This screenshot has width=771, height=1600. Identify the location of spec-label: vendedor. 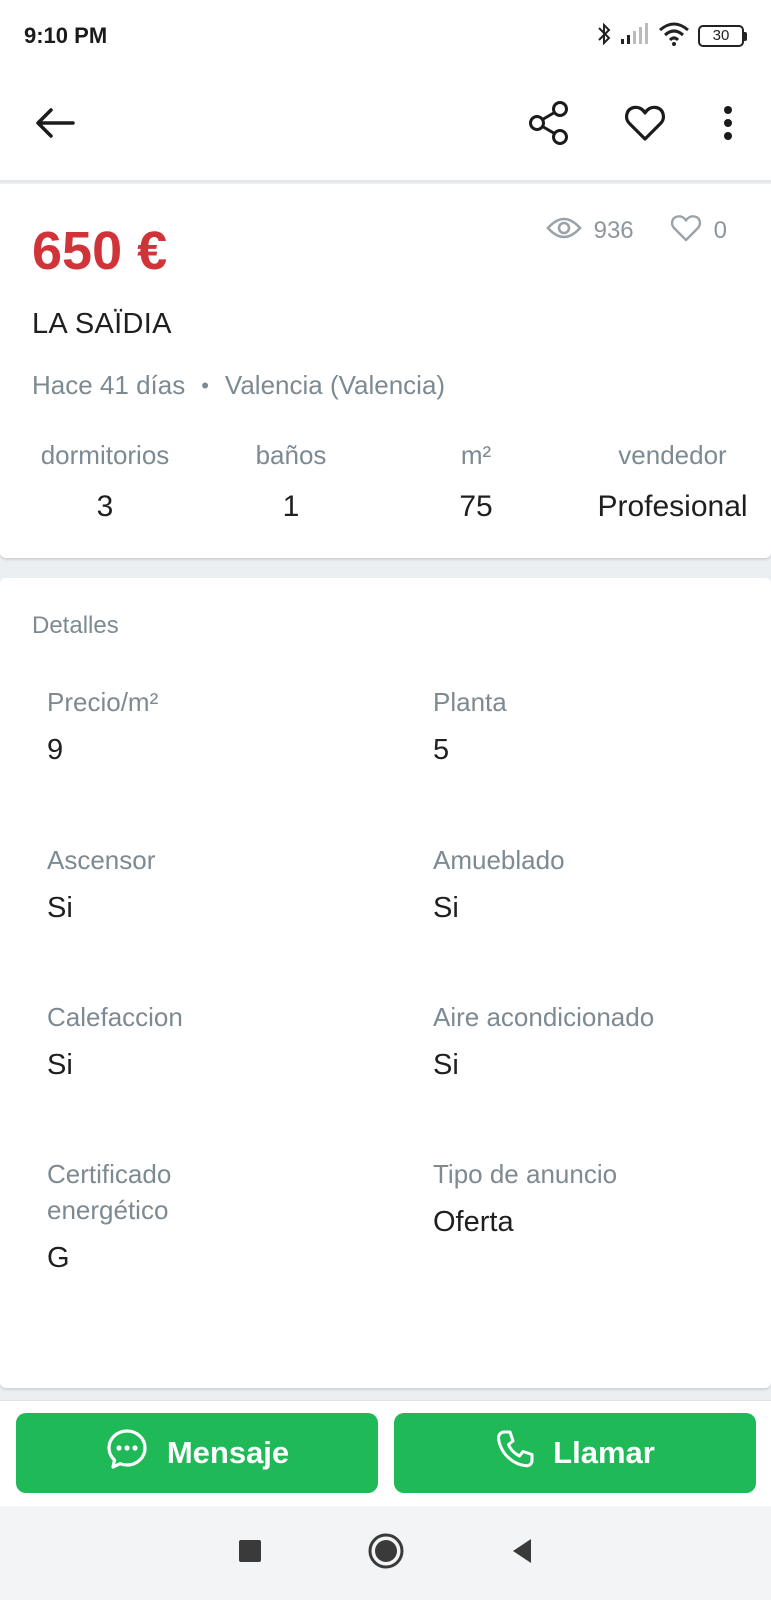
(672, 455).